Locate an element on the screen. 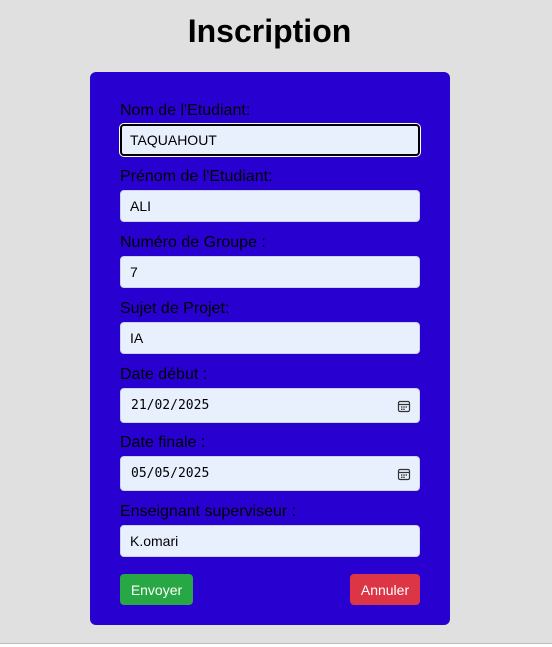 The width and height of the screenshot is (552, 647). page-title: Inscription is located at coordinates (269, 31).